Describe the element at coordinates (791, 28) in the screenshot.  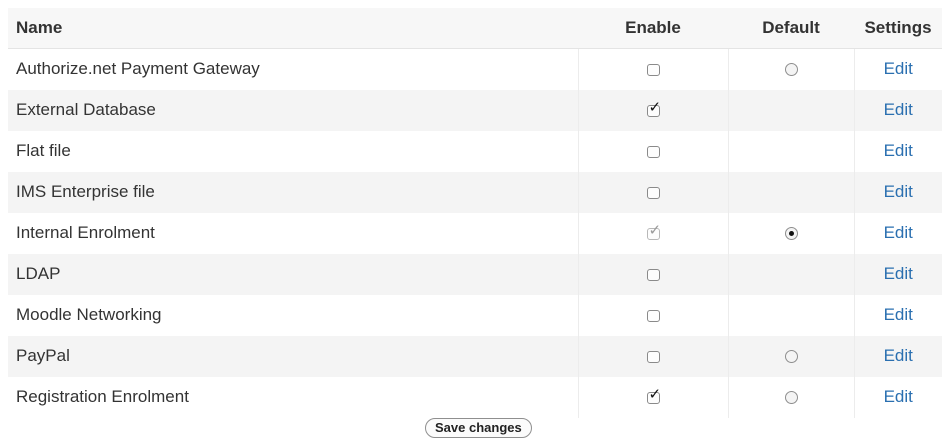
I see `column-header-default: Default` at that location.